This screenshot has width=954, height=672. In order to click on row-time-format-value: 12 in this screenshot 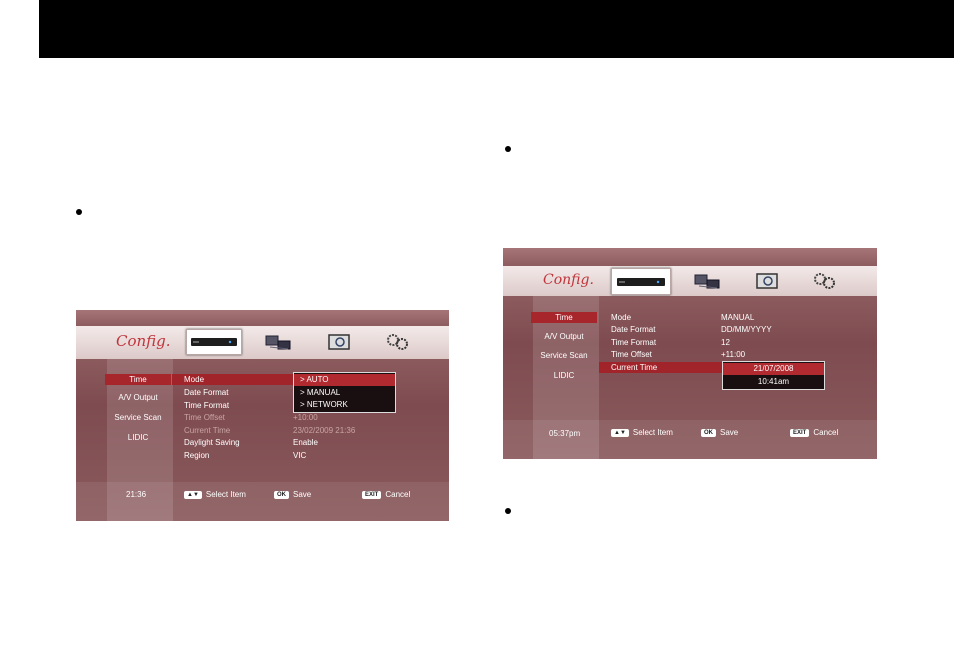, I will do `click(725, 342)`.